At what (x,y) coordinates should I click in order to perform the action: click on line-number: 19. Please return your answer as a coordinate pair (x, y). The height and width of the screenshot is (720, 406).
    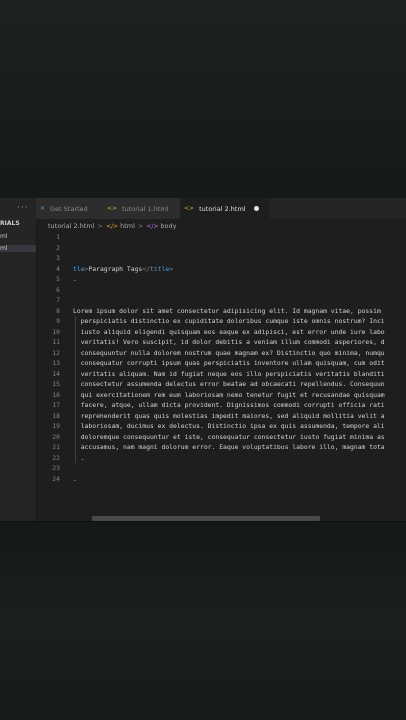
    Looking at the image, I should click on (56, 426).